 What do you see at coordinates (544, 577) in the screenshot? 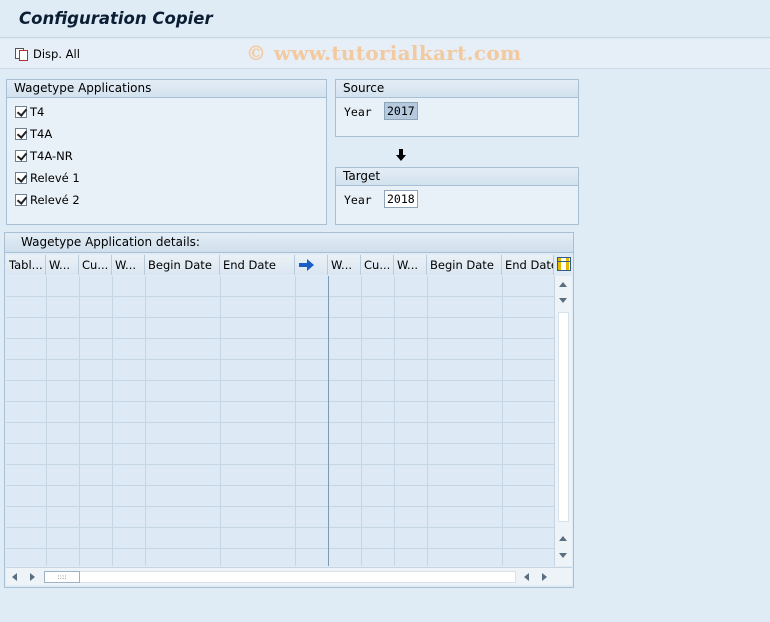
I see `scroll-page-right-icon` at bounding box center [544, 577].